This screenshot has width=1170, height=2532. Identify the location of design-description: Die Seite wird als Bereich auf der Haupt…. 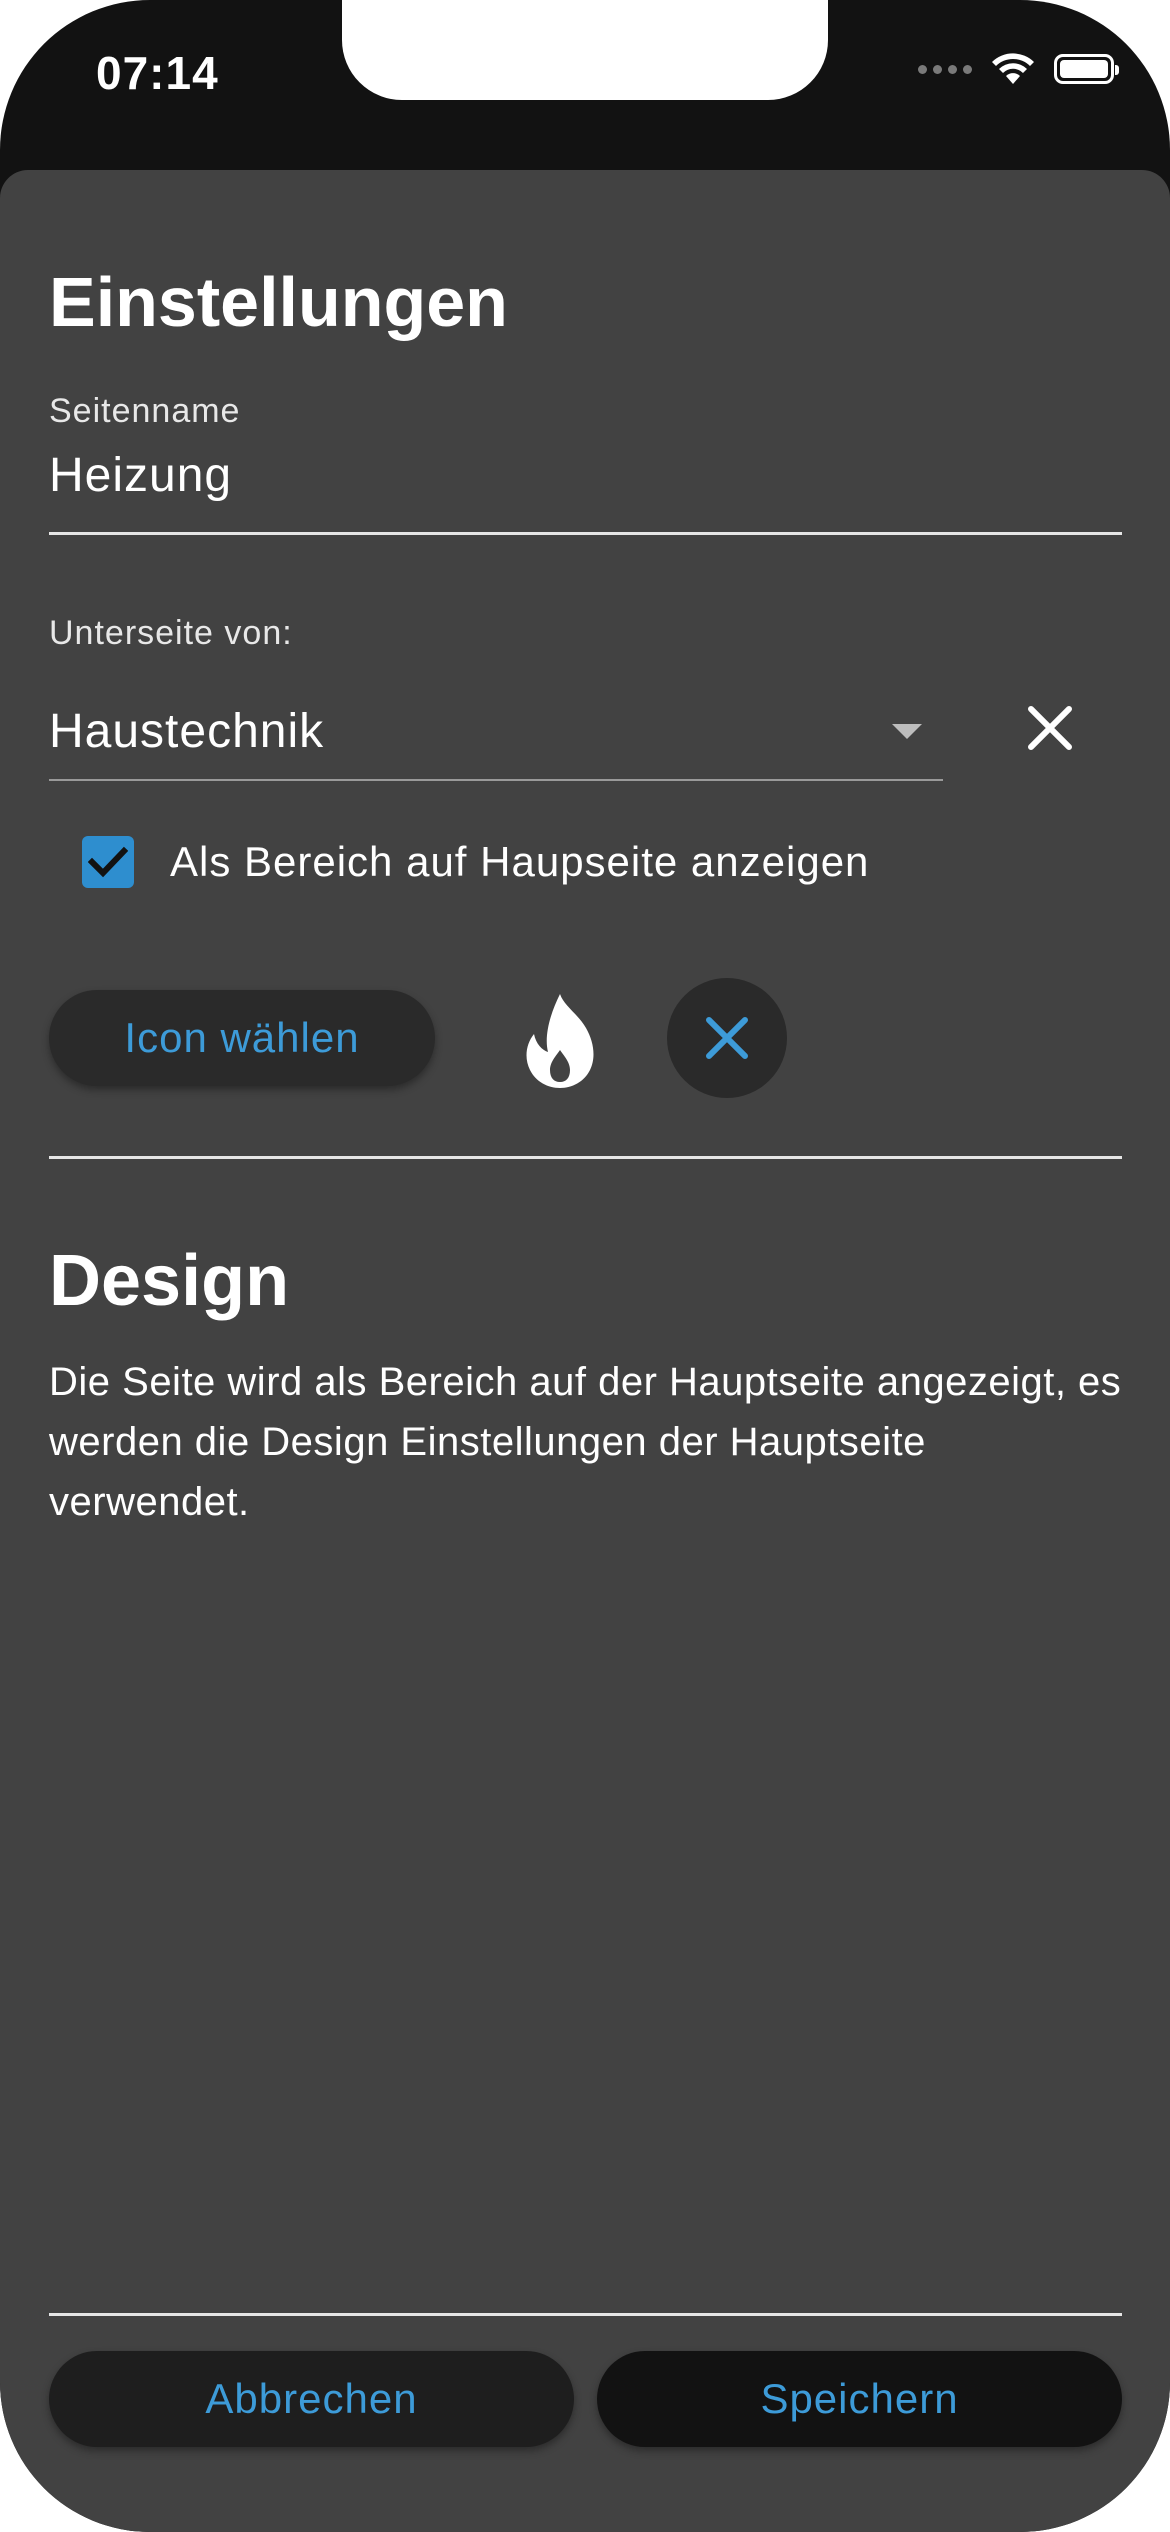
(585, 1442).